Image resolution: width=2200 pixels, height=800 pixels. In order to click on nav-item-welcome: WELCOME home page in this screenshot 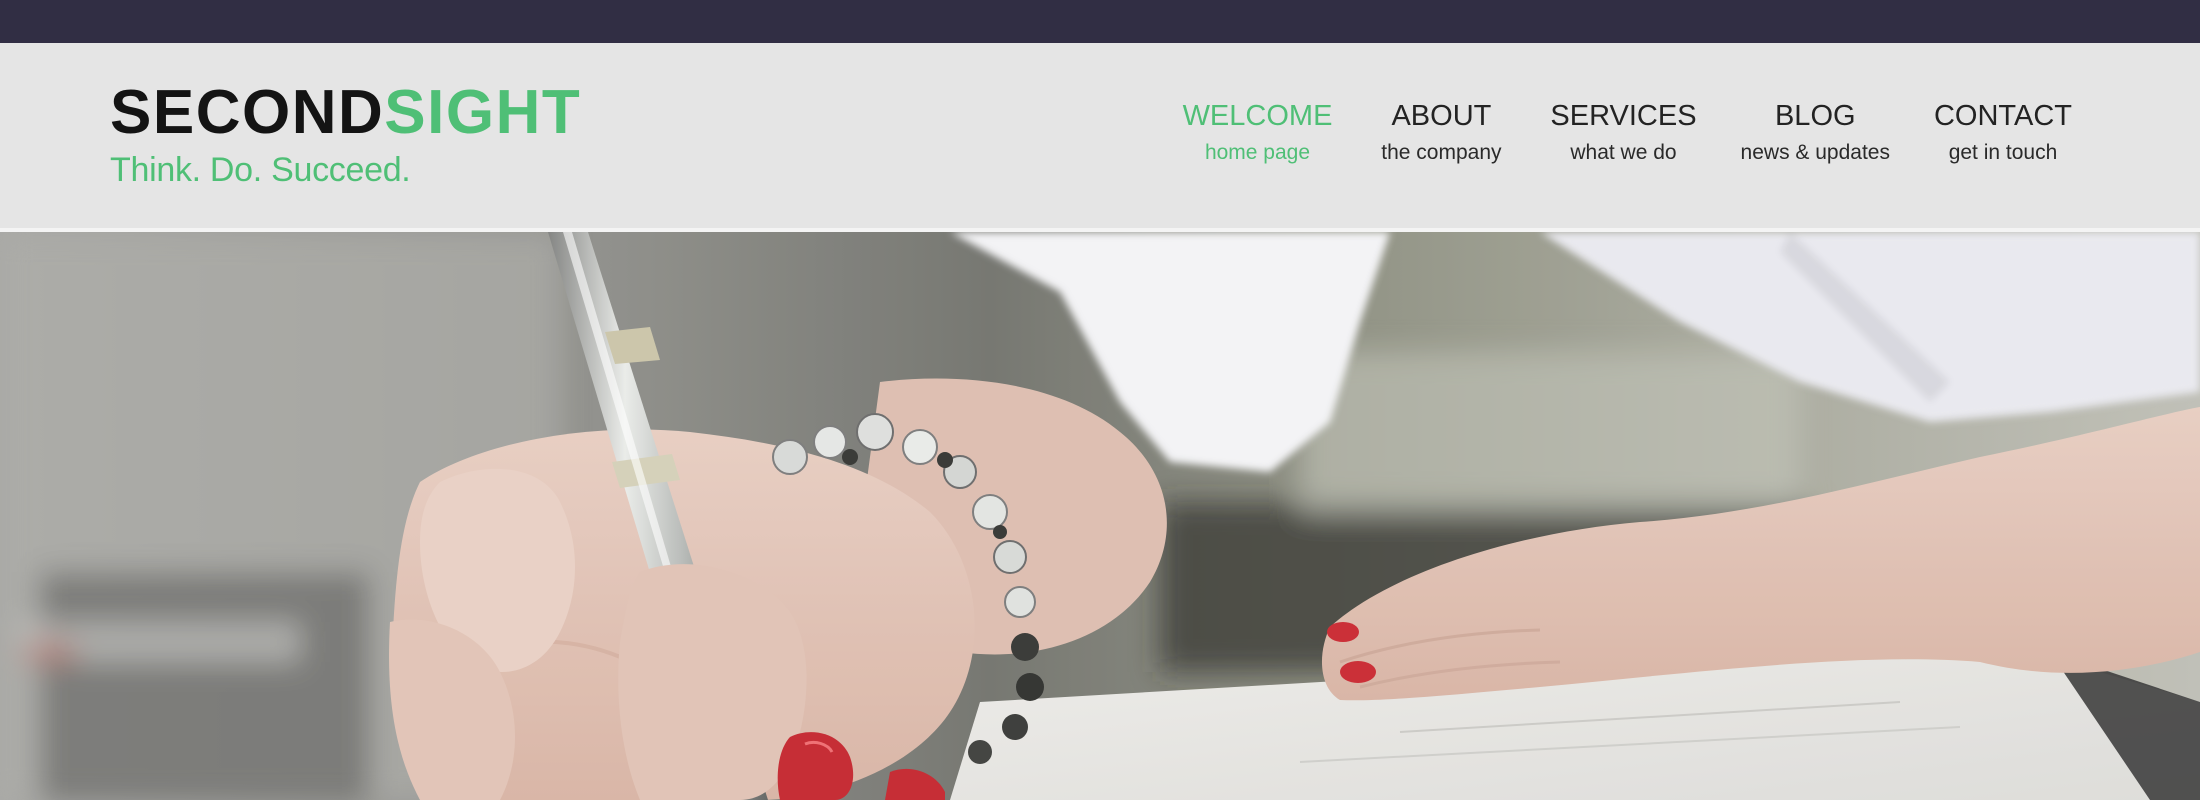, I will do `click(1258, 132)`.